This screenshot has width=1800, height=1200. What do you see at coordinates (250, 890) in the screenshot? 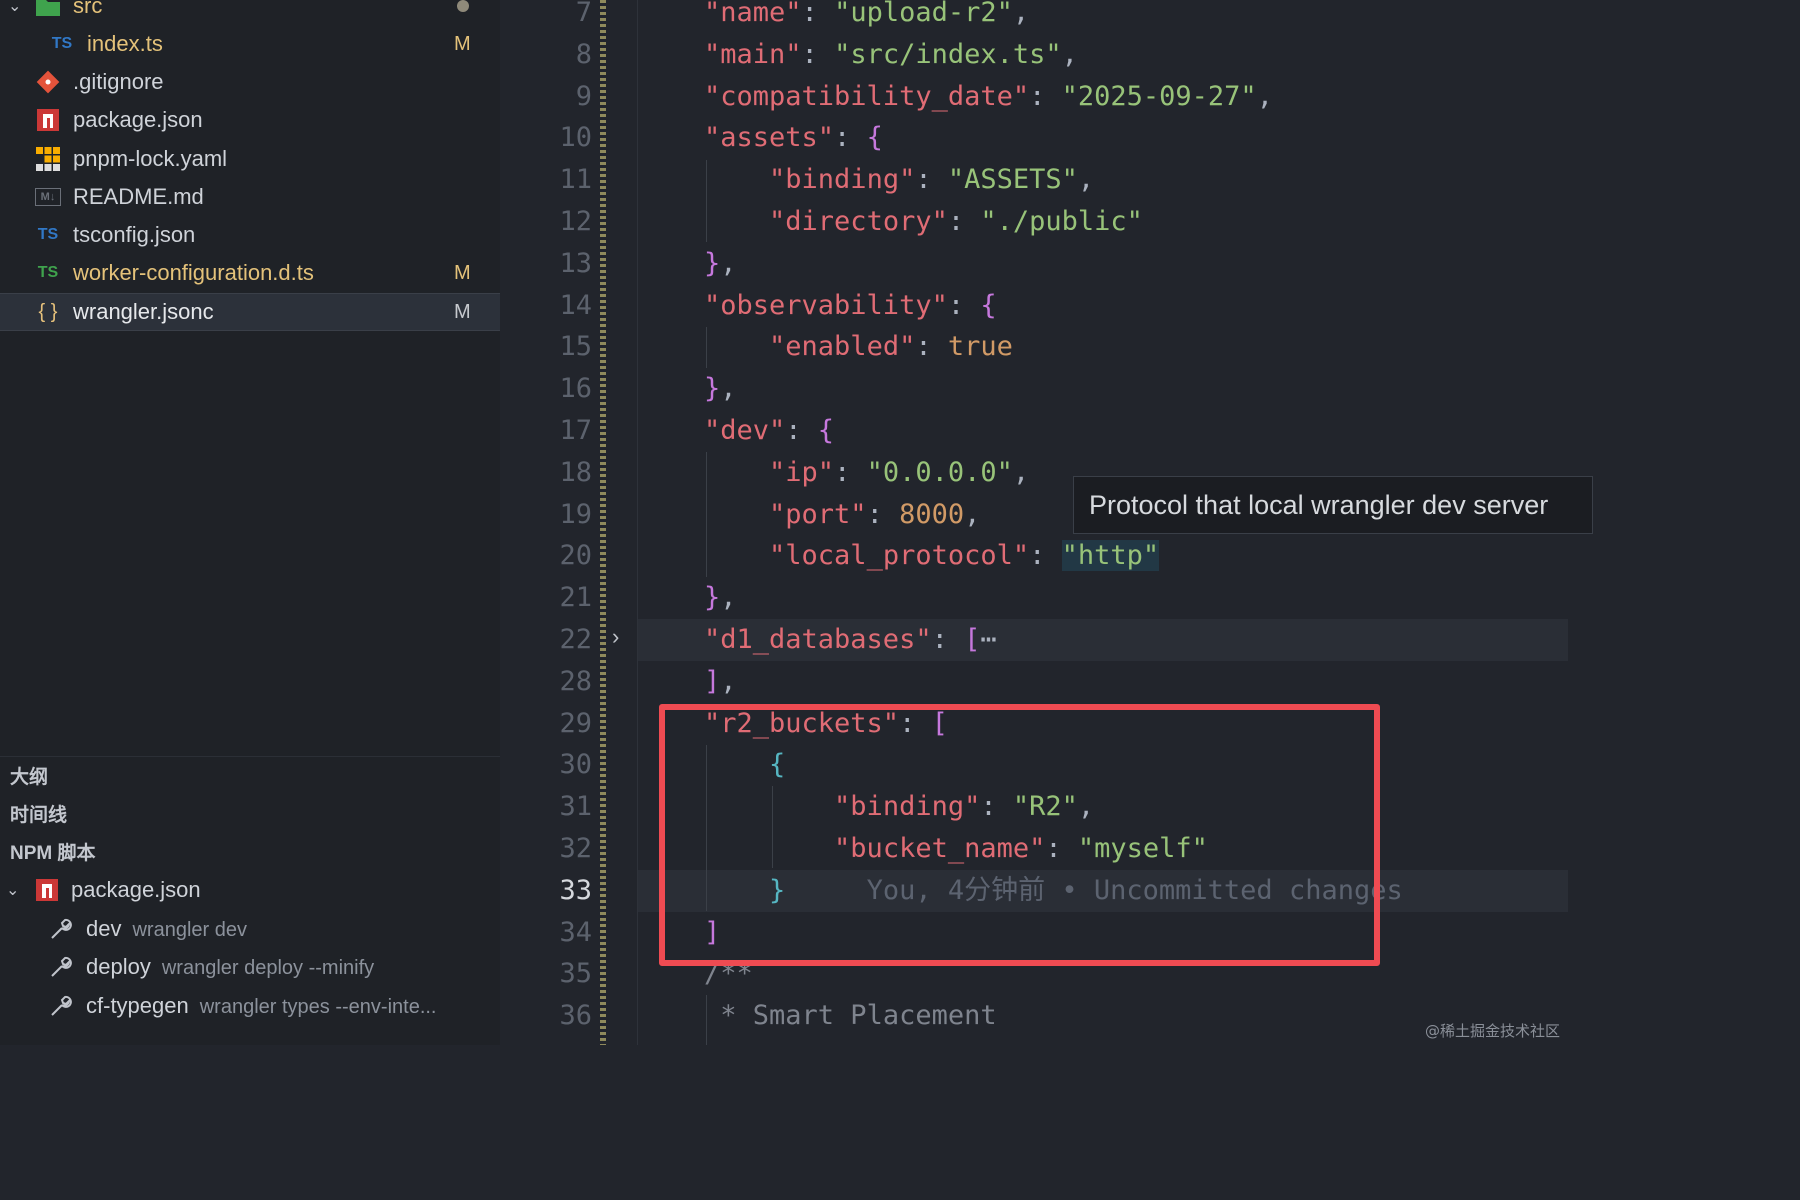
I see `npm-package-json: ⌄ package.json` at bounding box center [250, 890].